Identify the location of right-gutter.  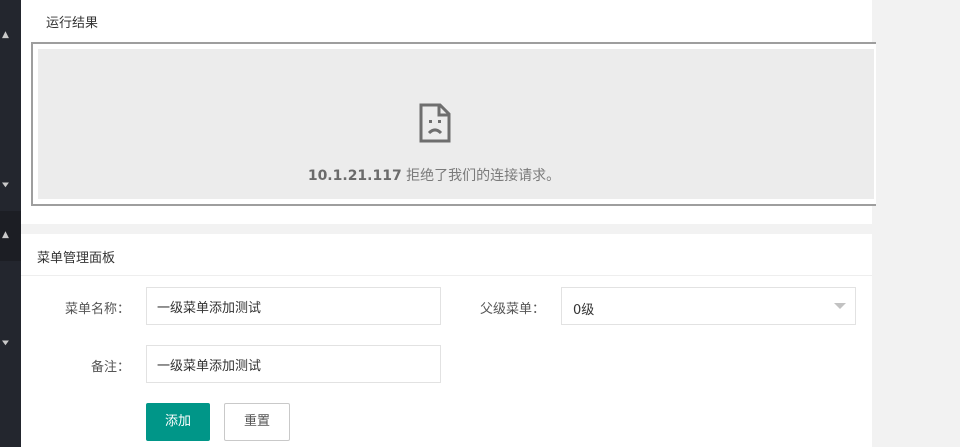
(916, 223).